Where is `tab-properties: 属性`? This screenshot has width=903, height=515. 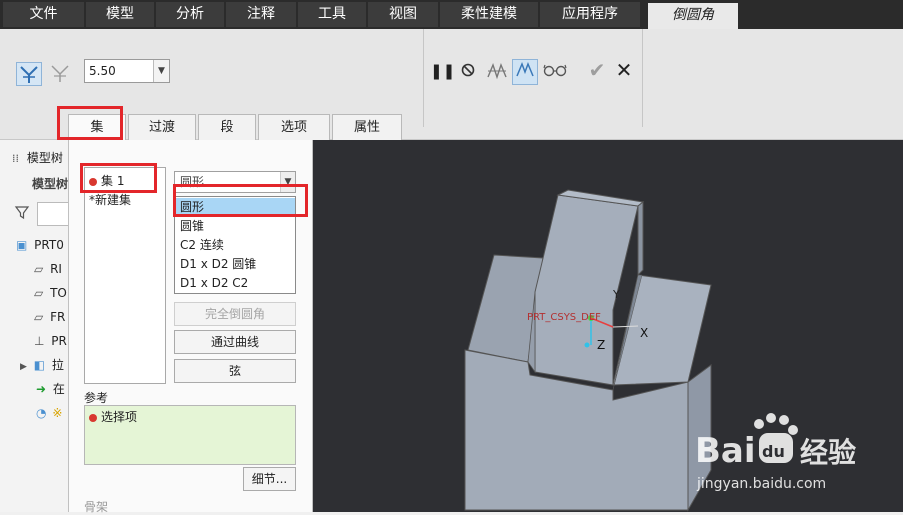
tab-properties: 属性 is located at coordinates (367, 127).